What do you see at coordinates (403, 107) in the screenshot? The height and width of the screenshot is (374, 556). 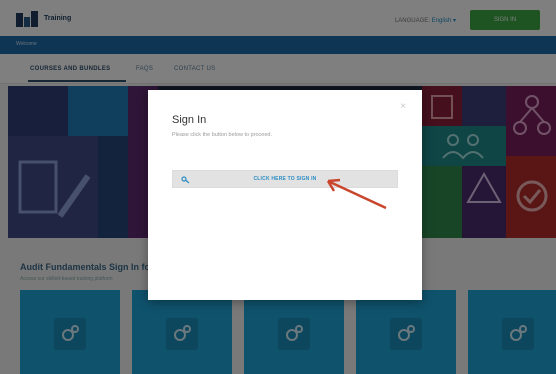 I see `close-icon: ×` at bounding box center [403, 107].